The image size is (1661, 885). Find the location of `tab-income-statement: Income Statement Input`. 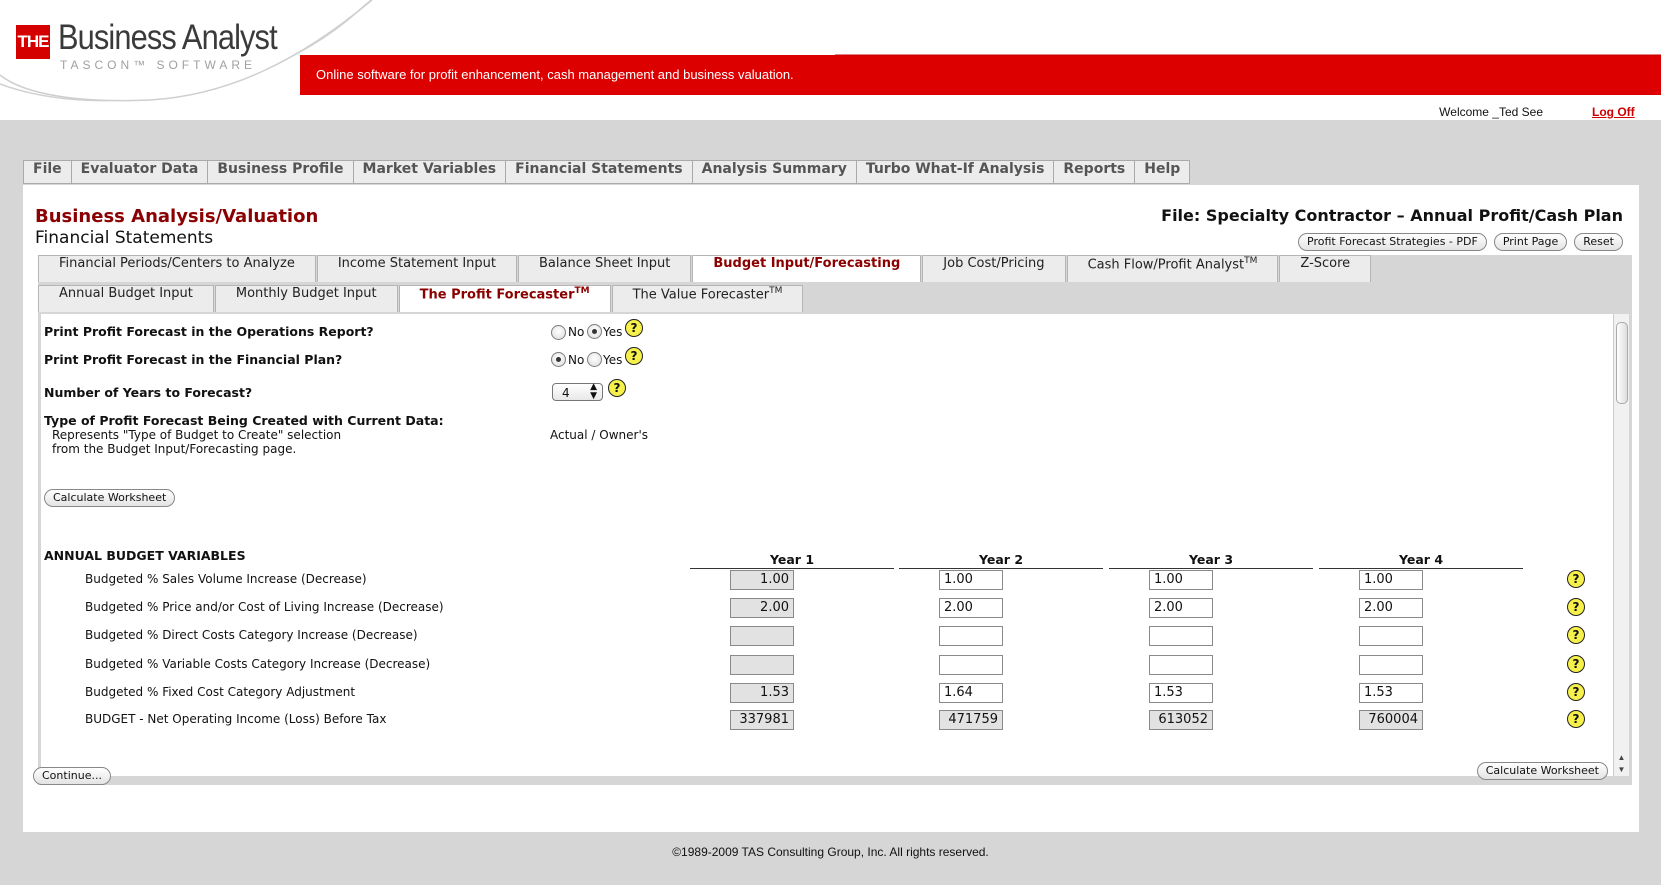

tab-income-statement: Income Statement Input is located at coordinates (416, 268).